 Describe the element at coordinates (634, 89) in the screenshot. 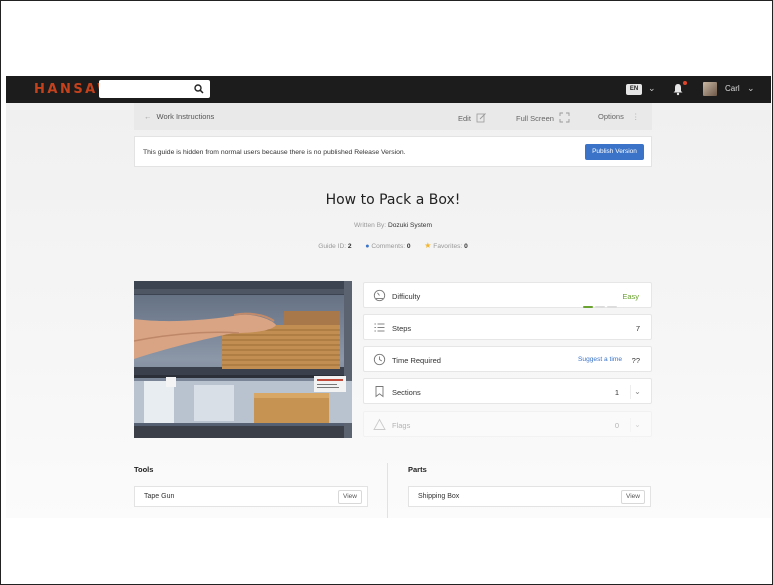

I see `language-selector: EN` at that location.